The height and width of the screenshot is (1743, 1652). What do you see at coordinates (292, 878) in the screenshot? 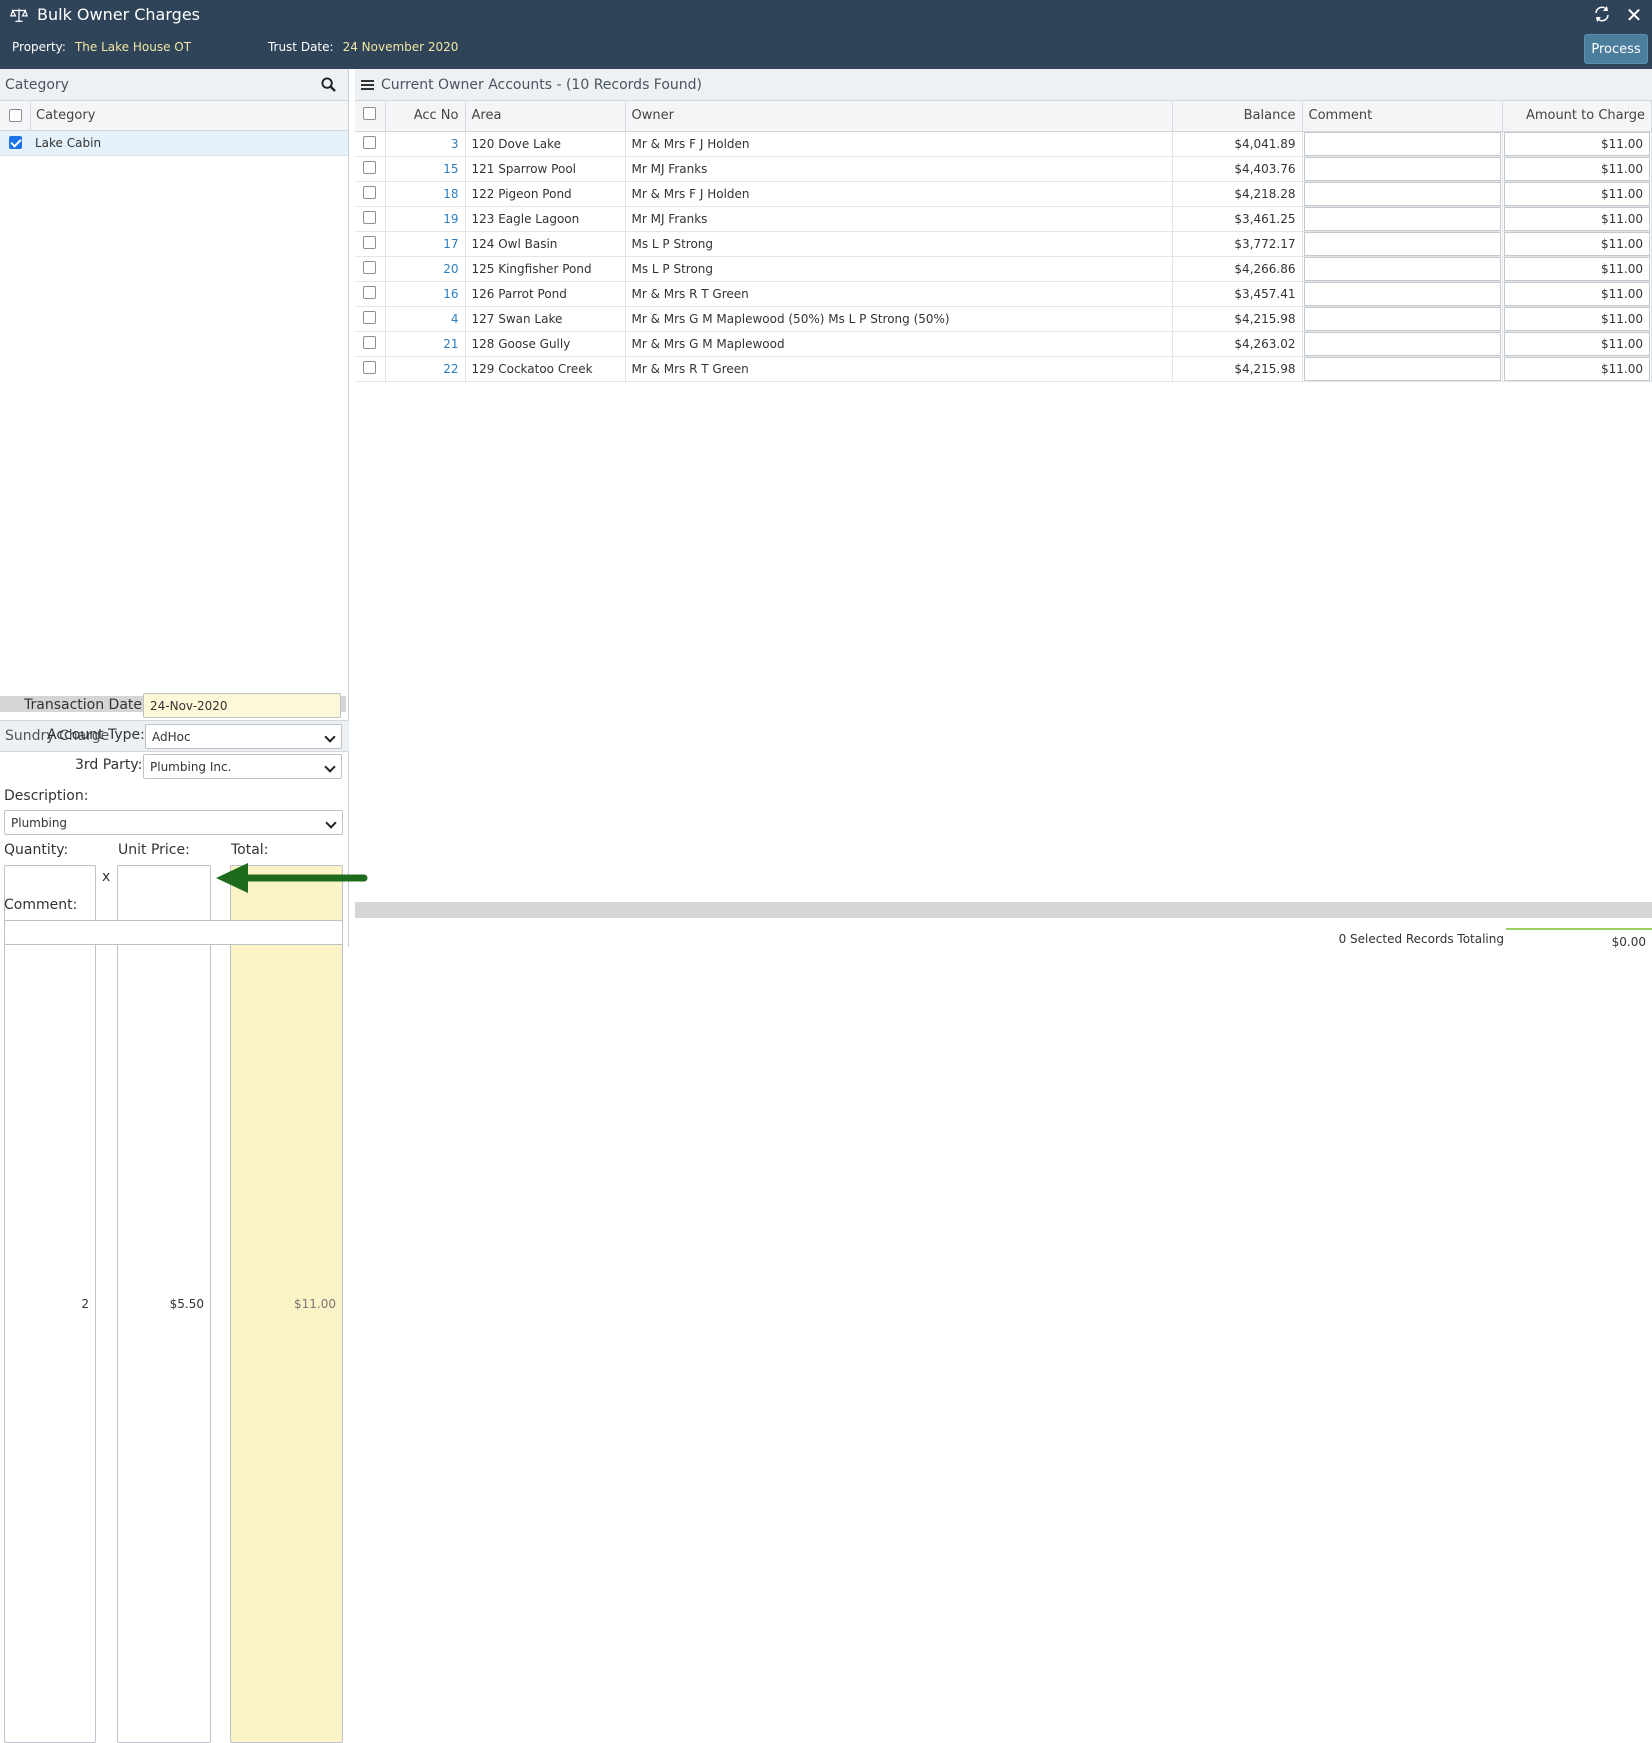
I see `arrow-left-icon` at bounding box center [292, 878].